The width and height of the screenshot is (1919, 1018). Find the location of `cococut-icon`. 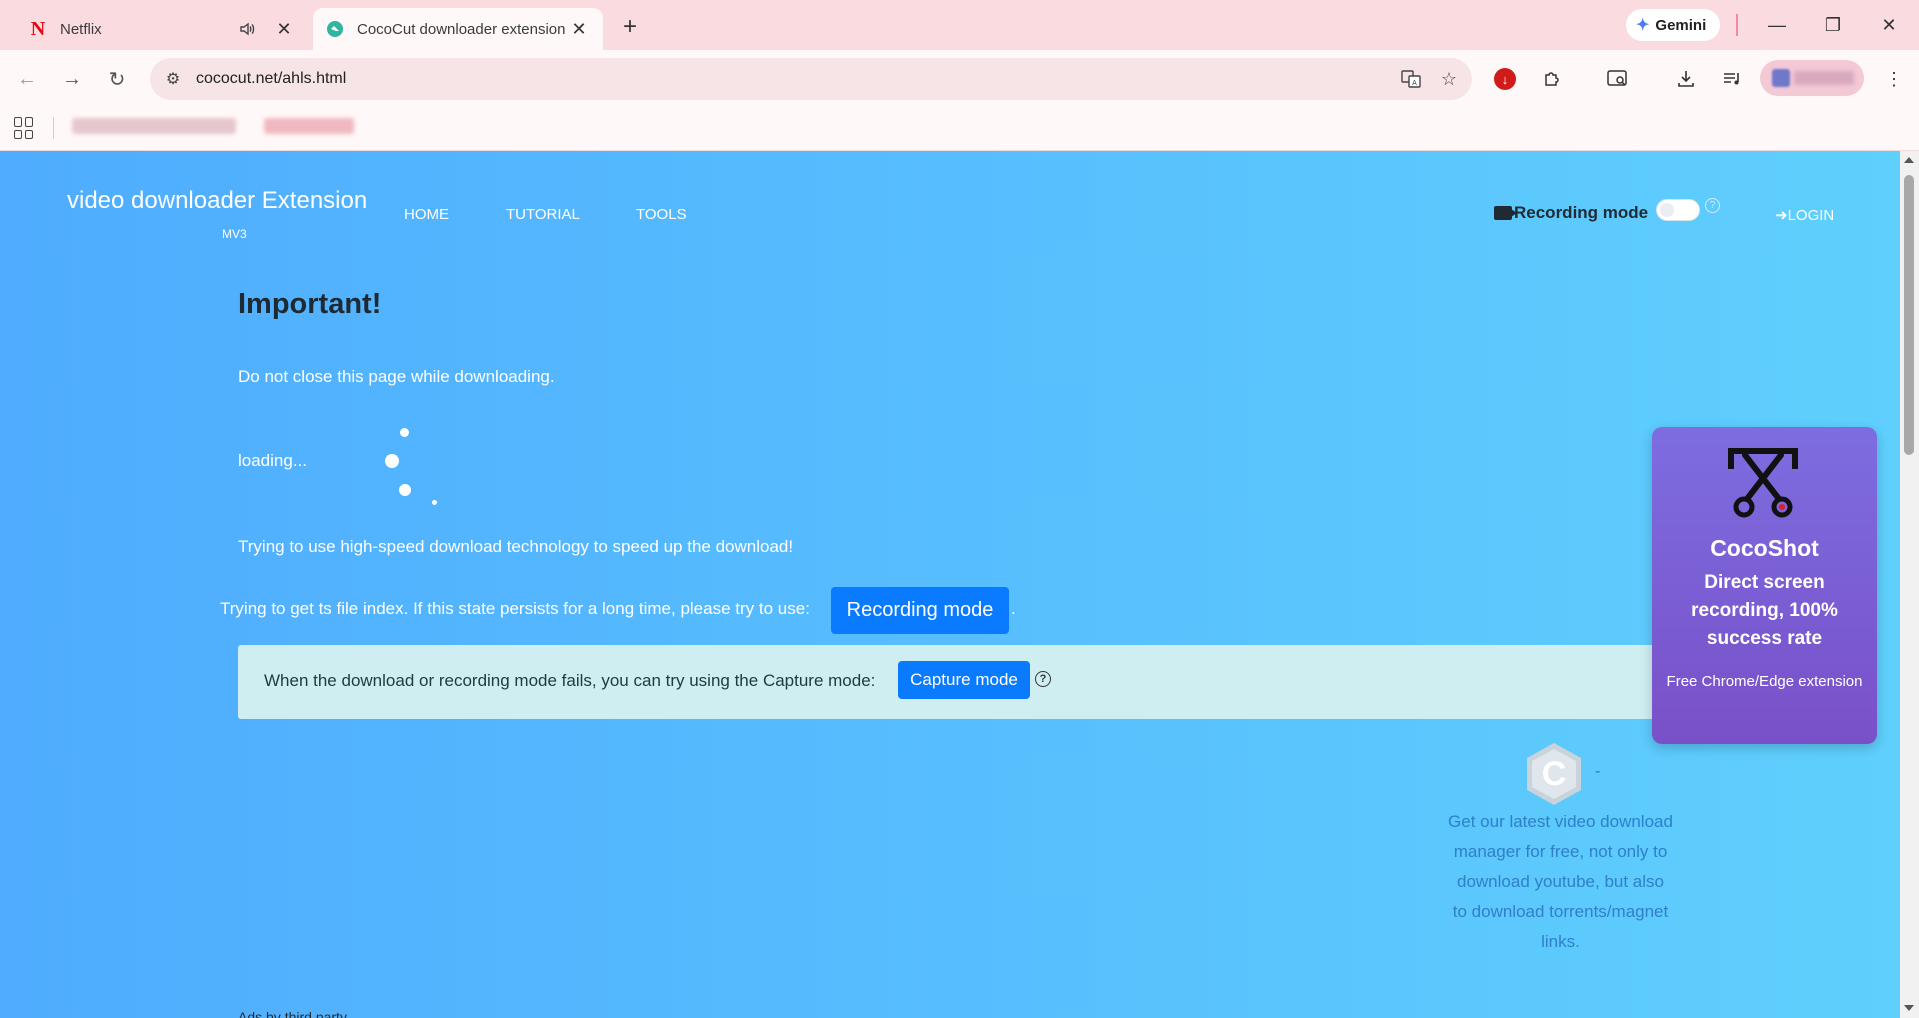

cococut-icon is located at coordinates (335, 29).